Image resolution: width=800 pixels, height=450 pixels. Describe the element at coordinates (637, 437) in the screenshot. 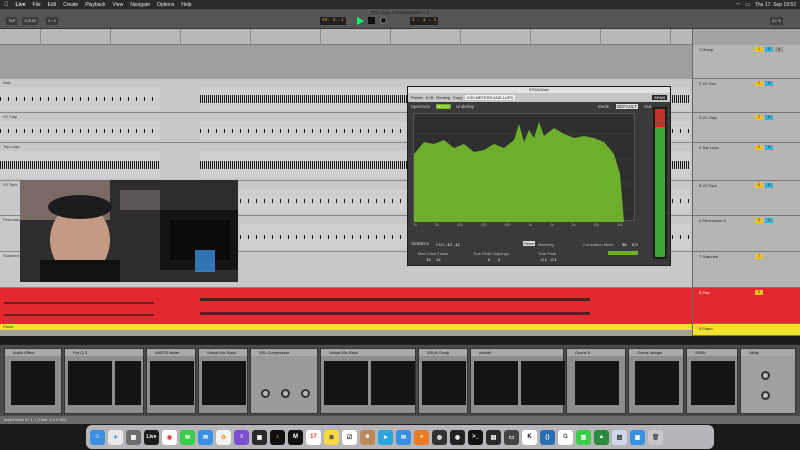

I see `finder2-icon: ▣` at that location.